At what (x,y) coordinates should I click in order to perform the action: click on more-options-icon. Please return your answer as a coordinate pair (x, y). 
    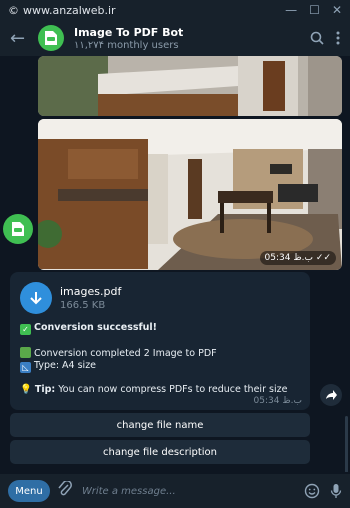
    Looking at the image, I should click on (338, 38).